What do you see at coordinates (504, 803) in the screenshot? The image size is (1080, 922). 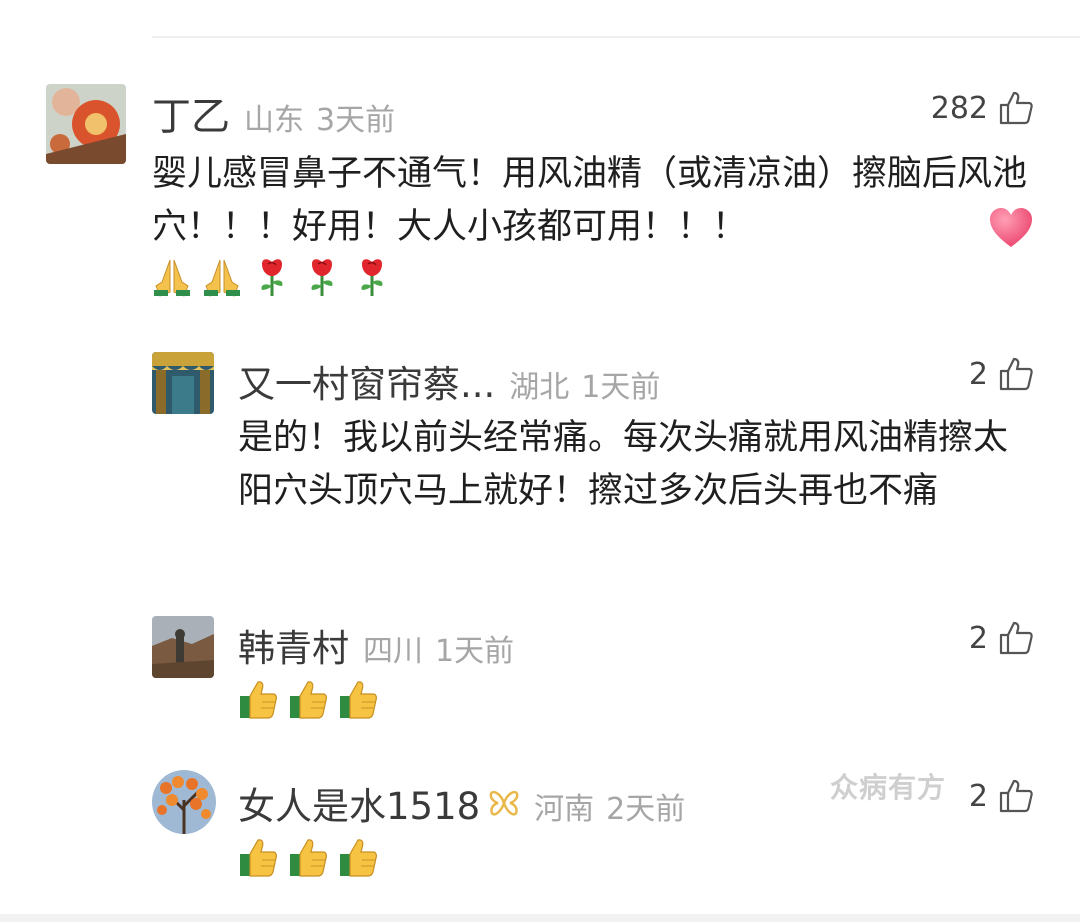 I see `butterfly-badge-icon` at bounding box center [504, 803].